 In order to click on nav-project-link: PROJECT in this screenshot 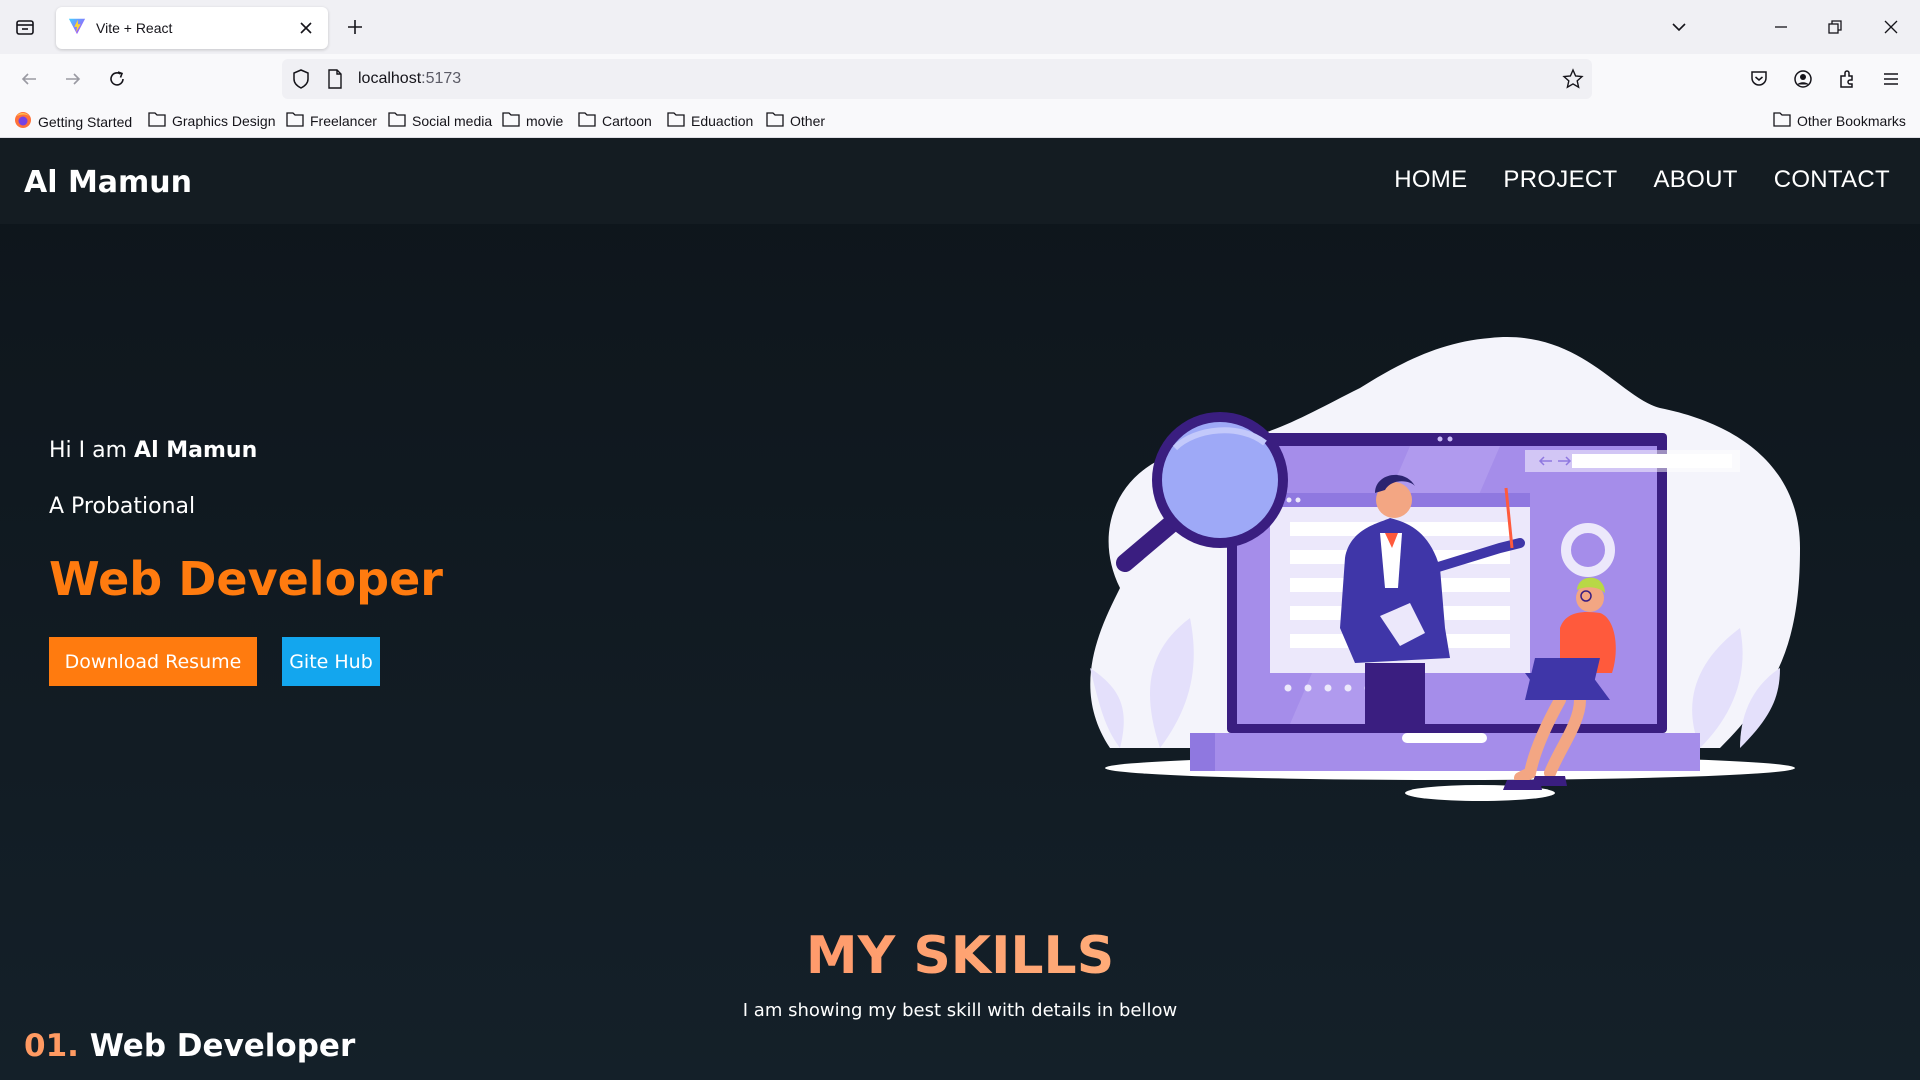, I will do `click(1560, 180)`.